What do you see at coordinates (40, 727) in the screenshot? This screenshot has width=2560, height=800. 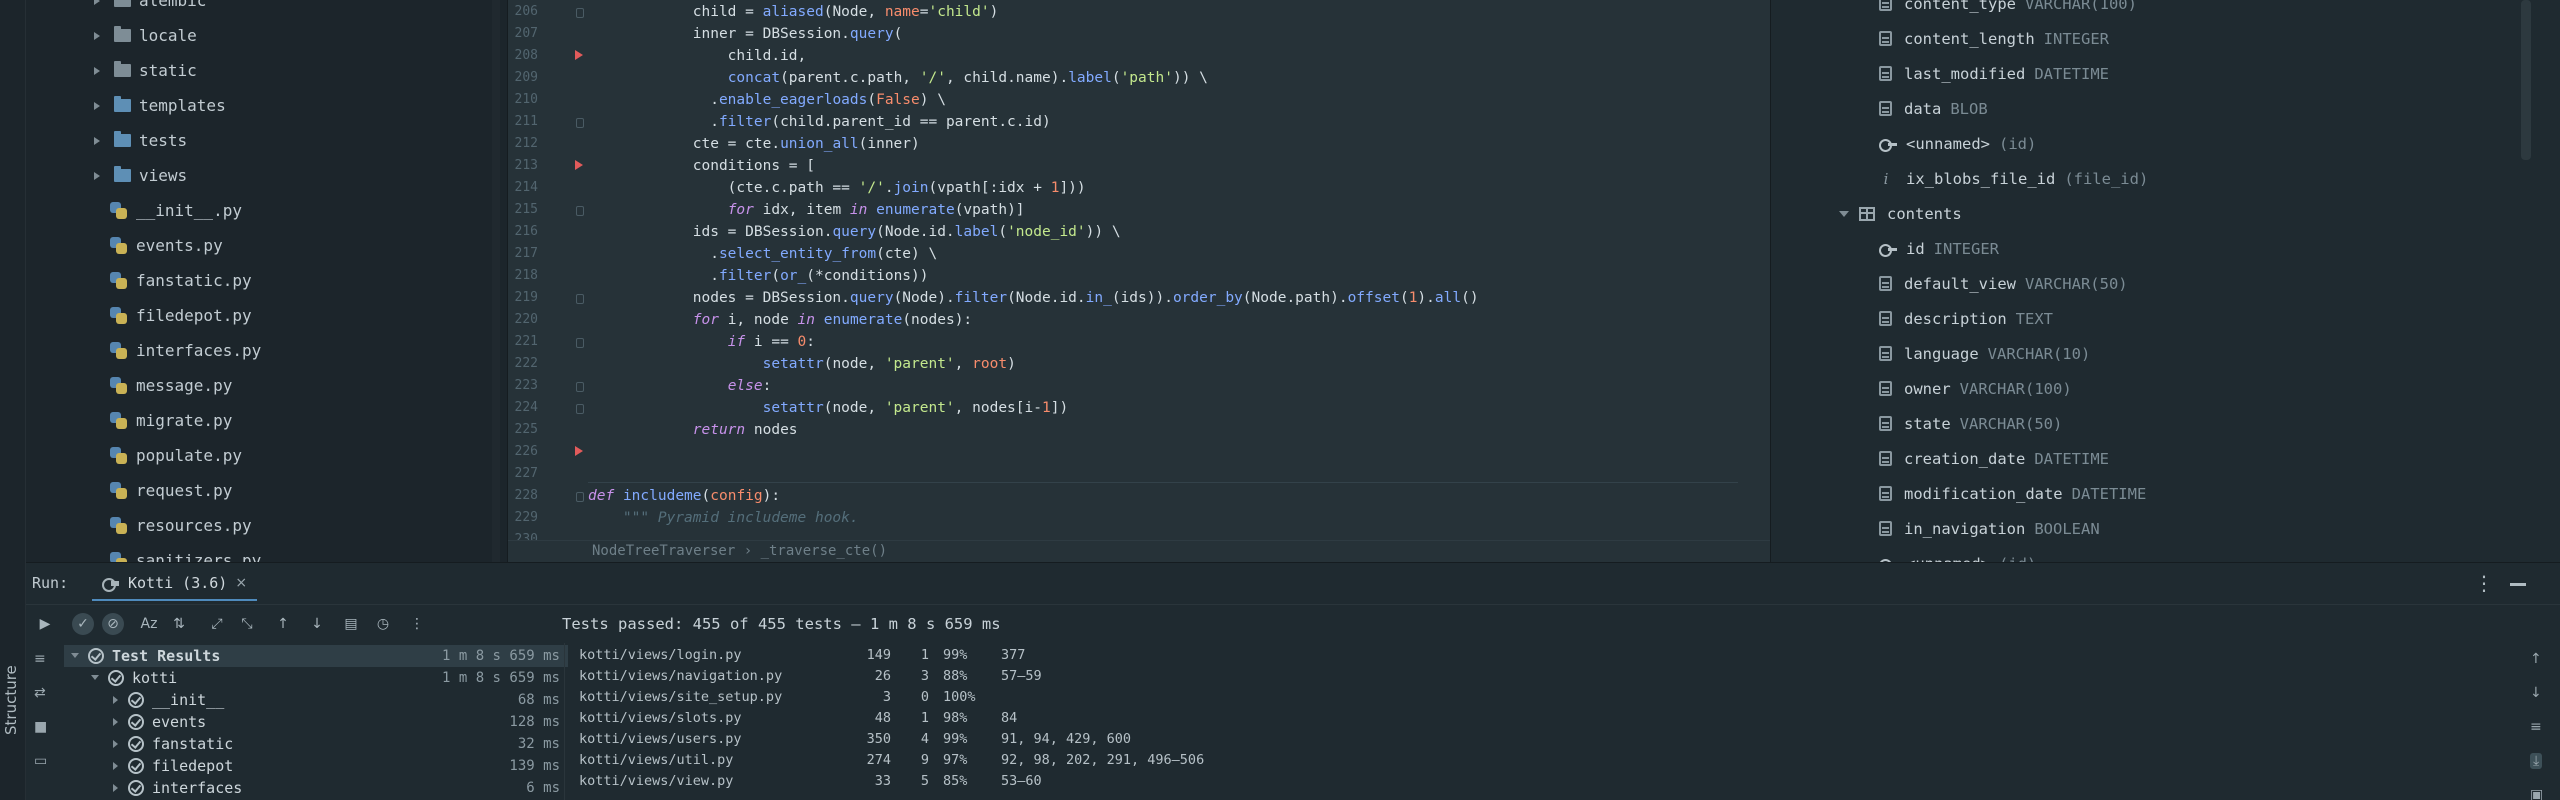 I see `stop-icon: ■` at bounding box center [40, 727].